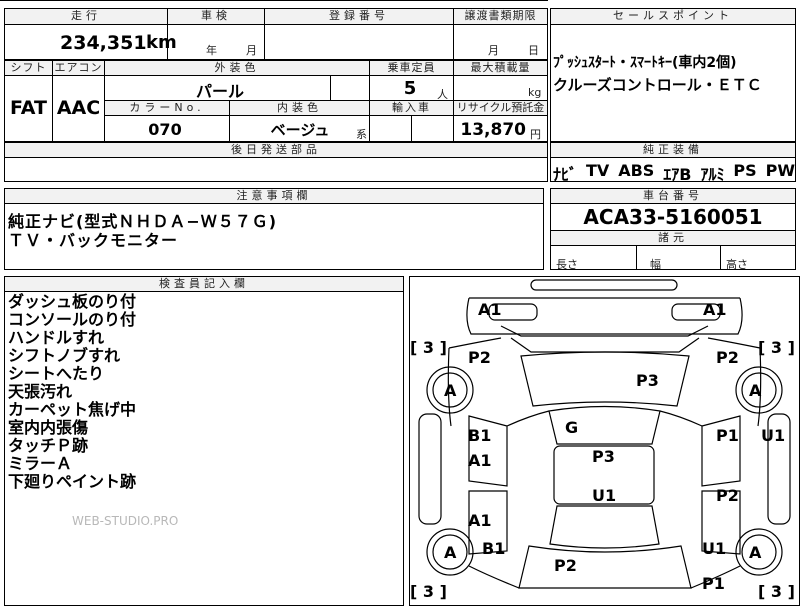  I want to click on damage-u1-right-low: U1, so click(714, 548).